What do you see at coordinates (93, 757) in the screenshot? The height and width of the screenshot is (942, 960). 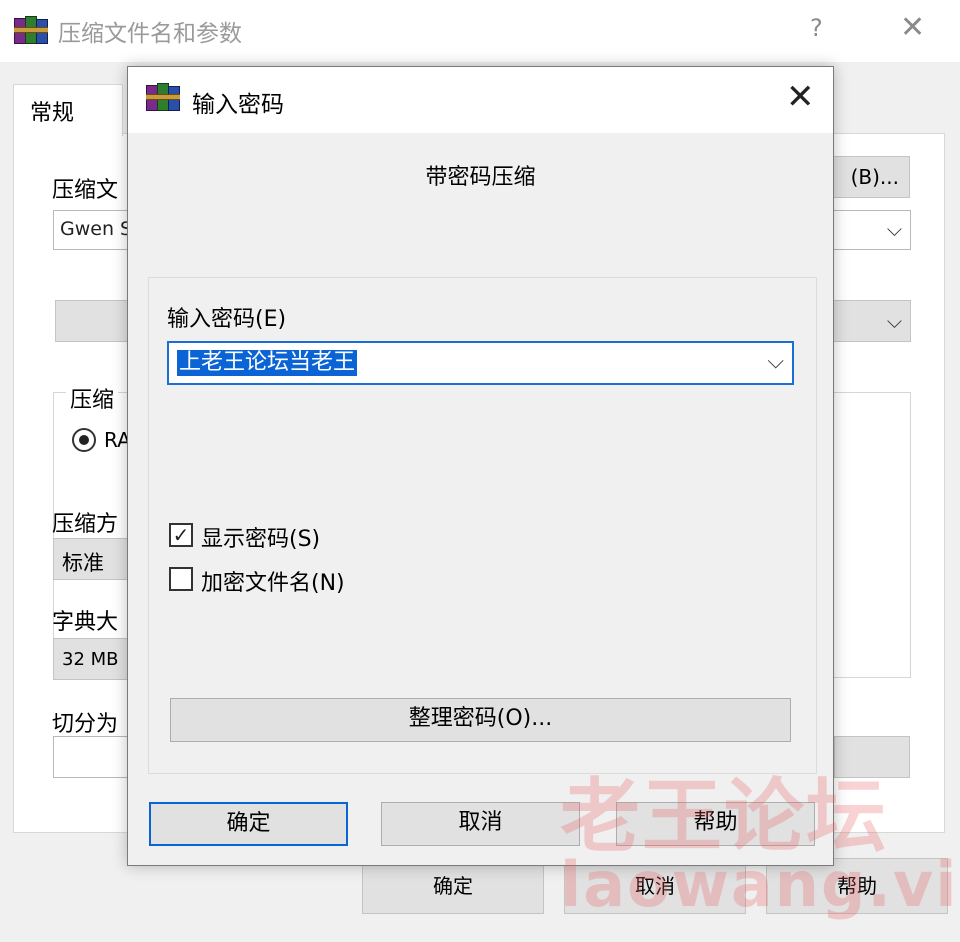 I see `split-field` at bounding box center [93, 757].